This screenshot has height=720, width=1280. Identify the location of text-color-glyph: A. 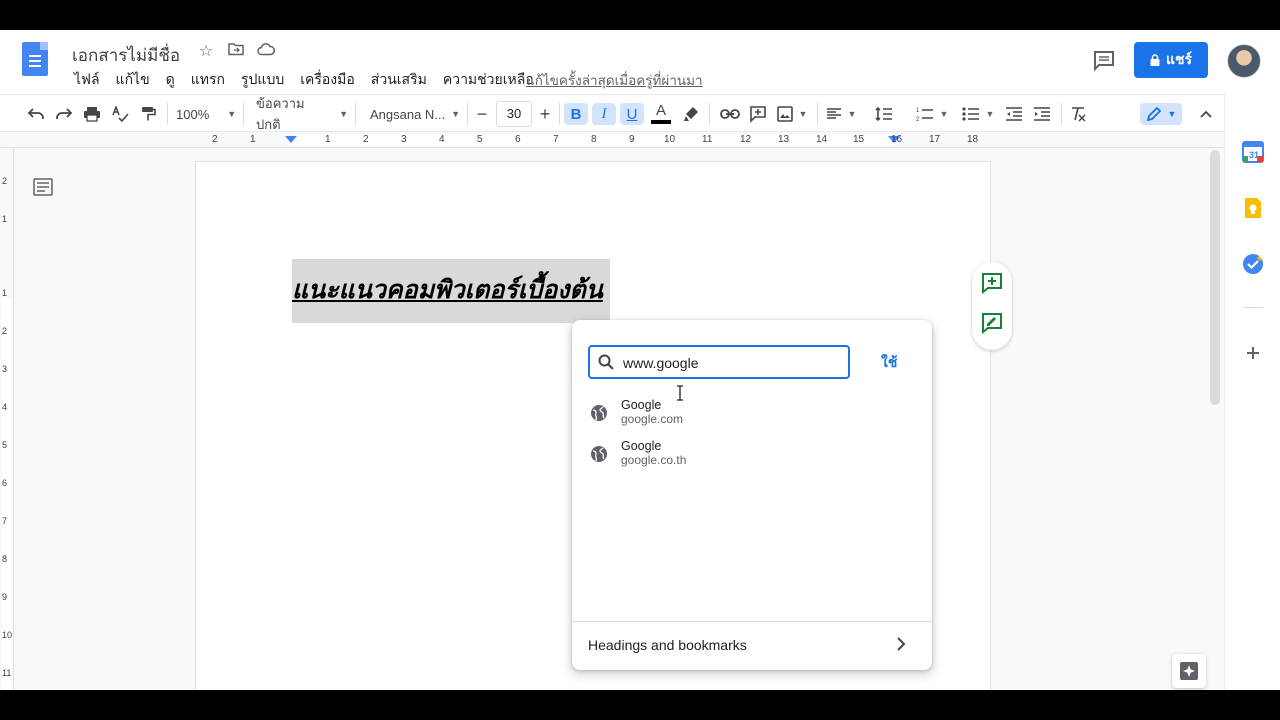
(660, 110).